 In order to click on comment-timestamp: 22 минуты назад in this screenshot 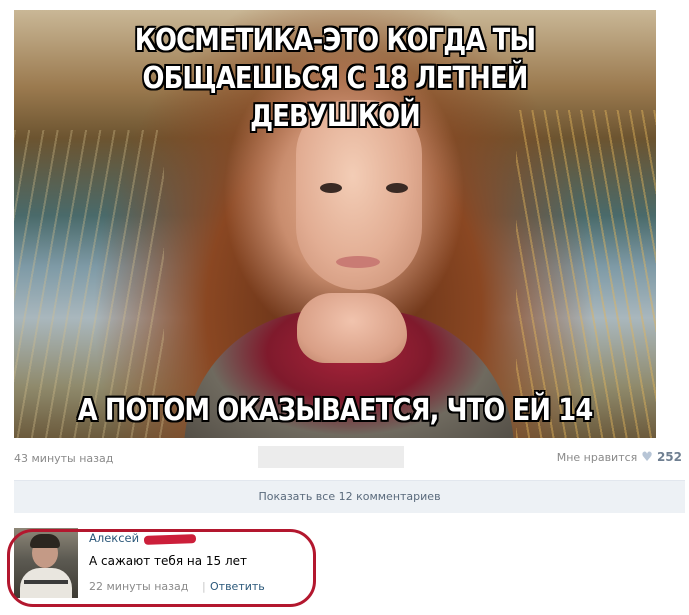, I will do `click(138, 586)`.